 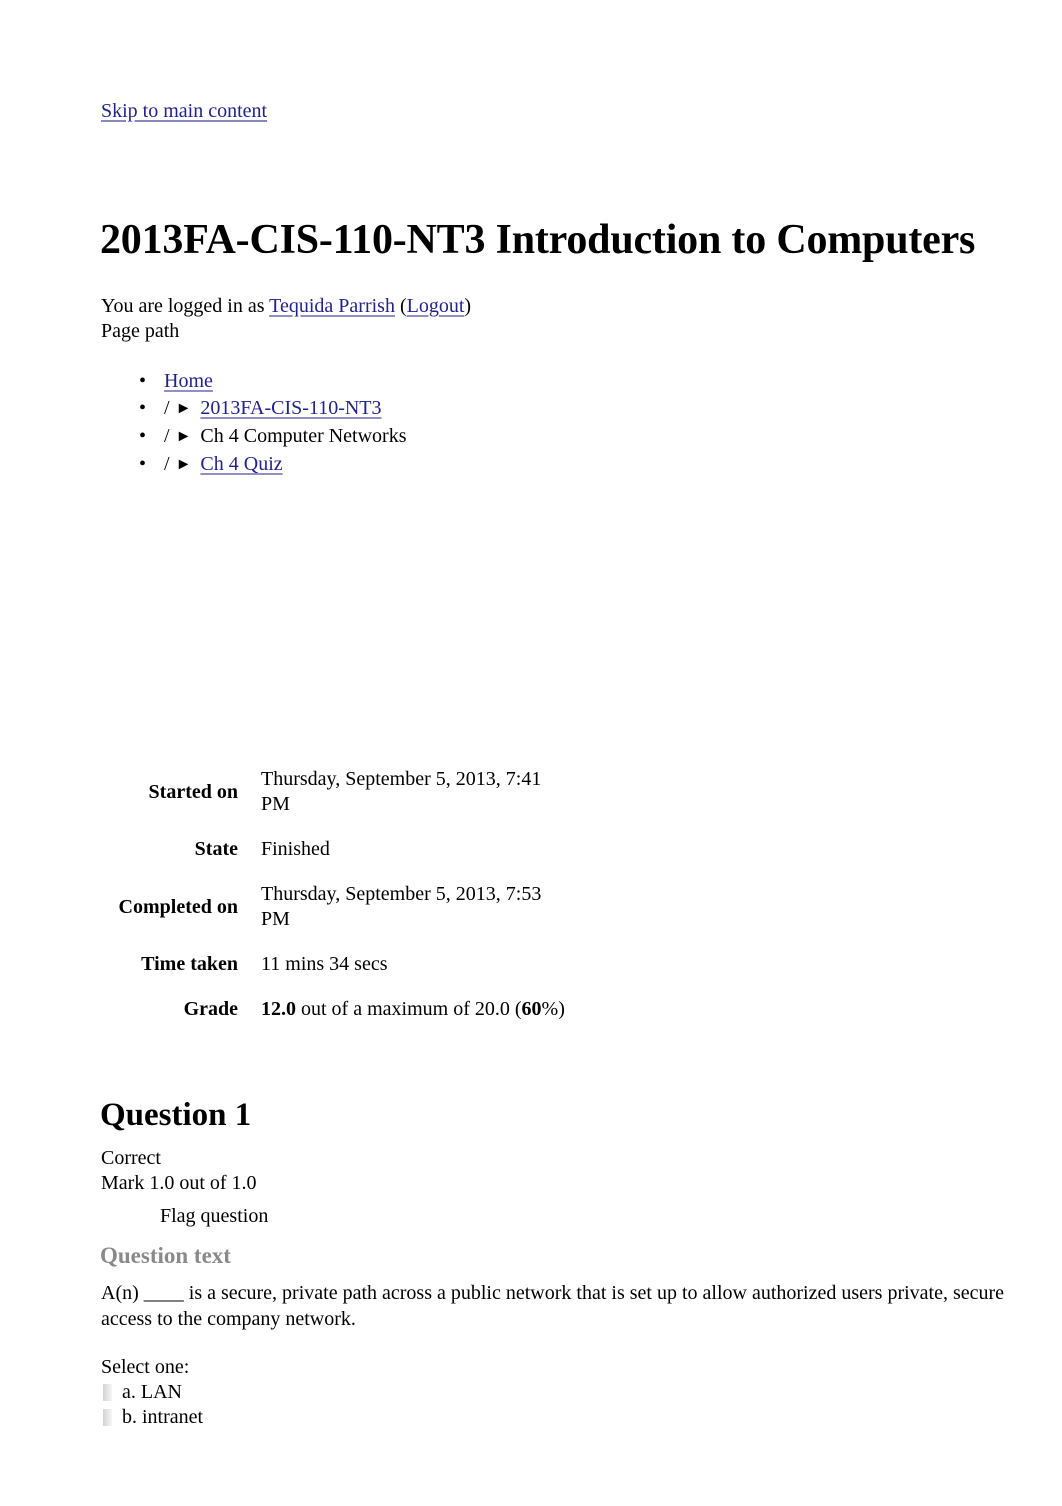 What do you see at coordinates (176, 1115) in the screenshot?
I see `question-heading: Question 1` at bounding box center [176, 1115].